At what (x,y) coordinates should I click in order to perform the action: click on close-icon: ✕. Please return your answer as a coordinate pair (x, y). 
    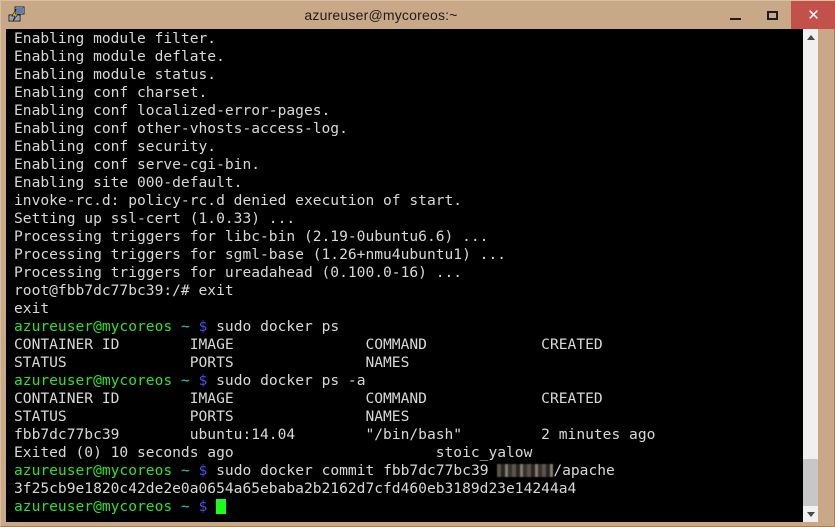
    Looking at the image, I should click on (813, 15).